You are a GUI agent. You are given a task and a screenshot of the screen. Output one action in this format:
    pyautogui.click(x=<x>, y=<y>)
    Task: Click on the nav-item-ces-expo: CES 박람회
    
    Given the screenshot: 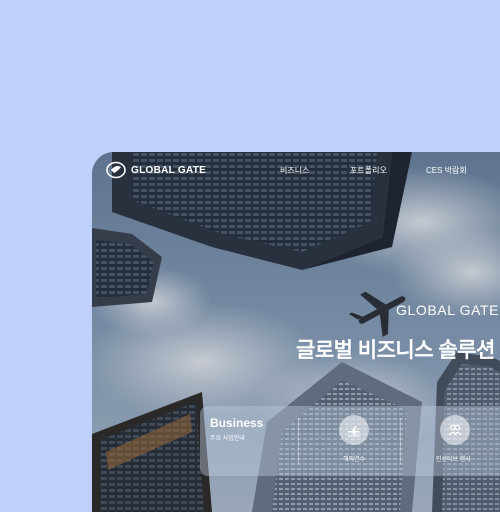 What is the action you would take?
    pyautogui.click(x=446, y=170)
    